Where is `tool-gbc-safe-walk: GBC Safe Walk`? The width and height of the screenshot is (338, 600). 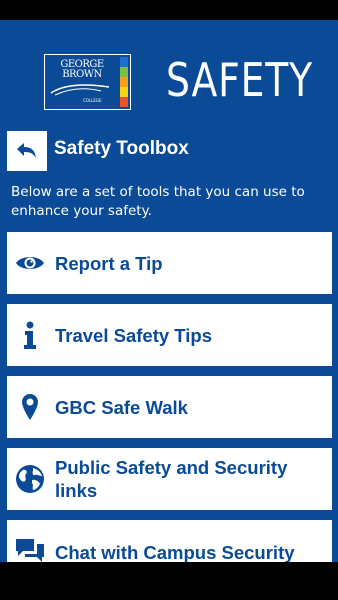
tool-gbc-safe-walk: GBC Safe Walk is located at coordinates (169, 407).